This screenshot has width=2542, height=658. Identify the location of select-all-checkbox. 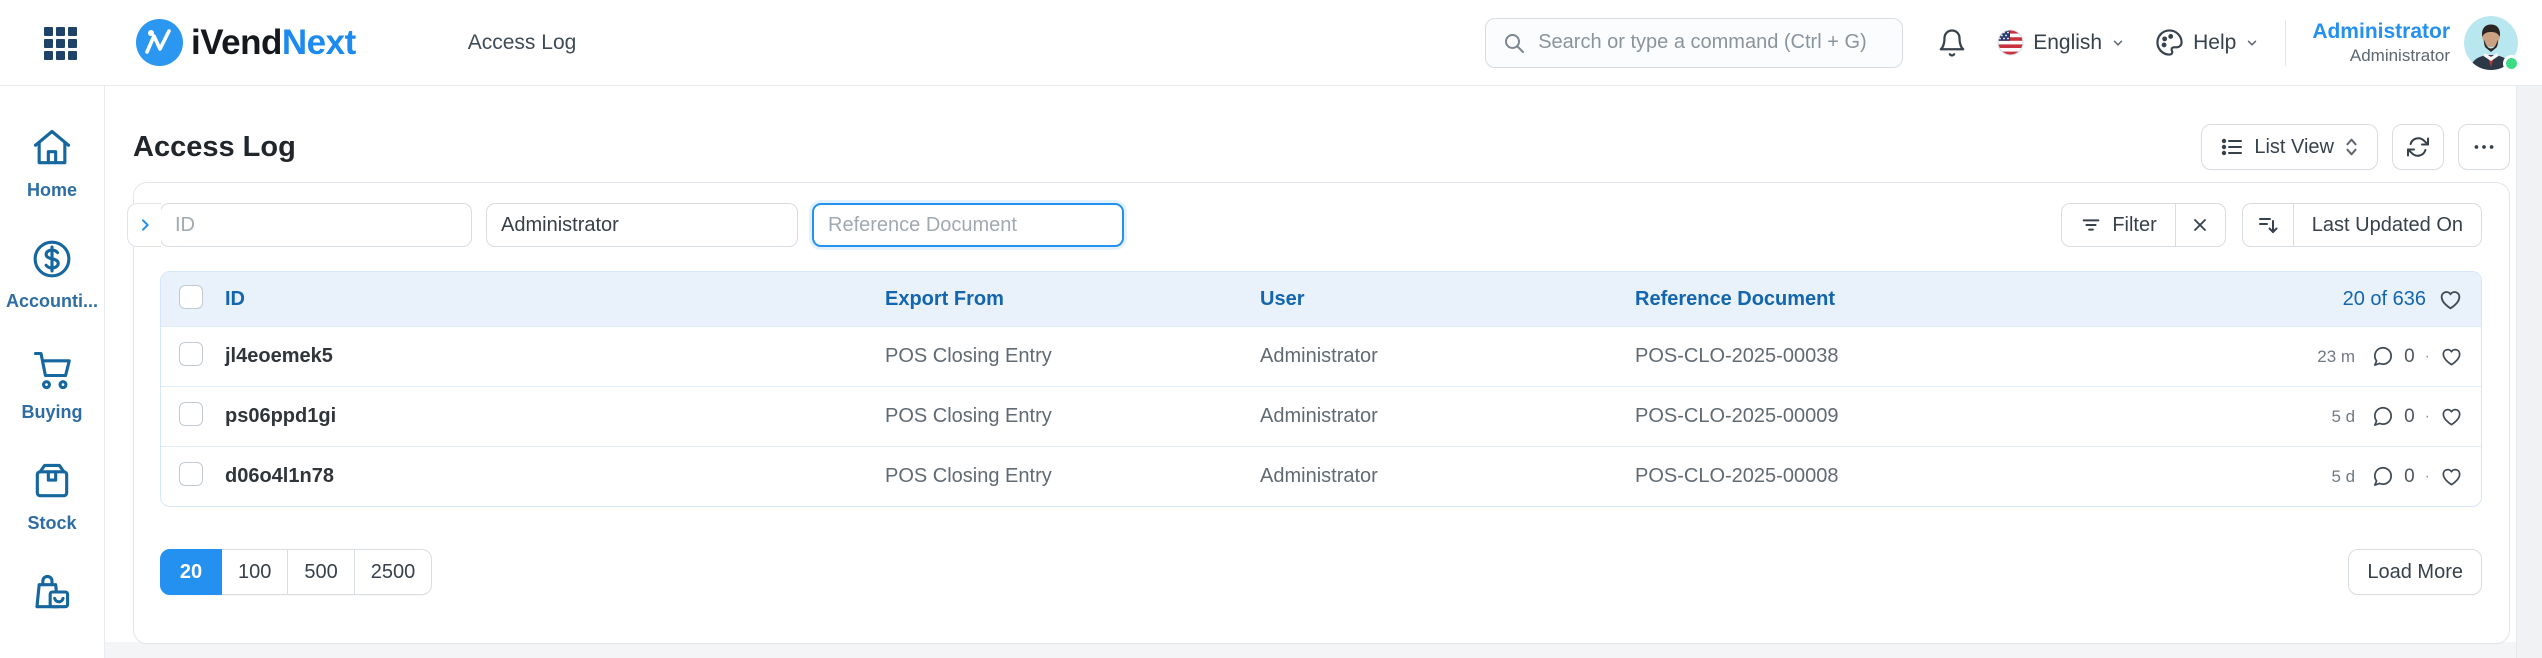
(191, 296).